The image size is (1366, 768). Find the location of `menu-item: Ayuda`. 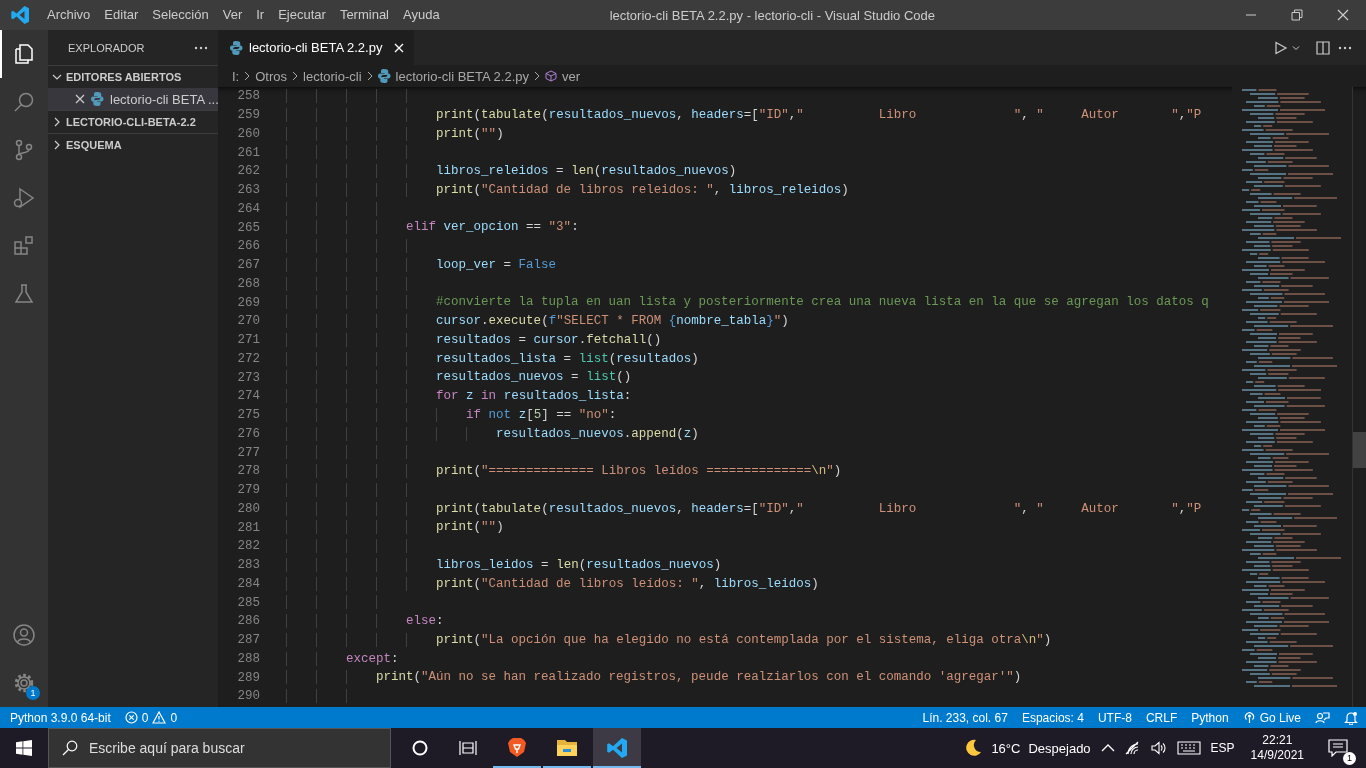

menu-item: Ayuda is located at coordinates (421, 15).